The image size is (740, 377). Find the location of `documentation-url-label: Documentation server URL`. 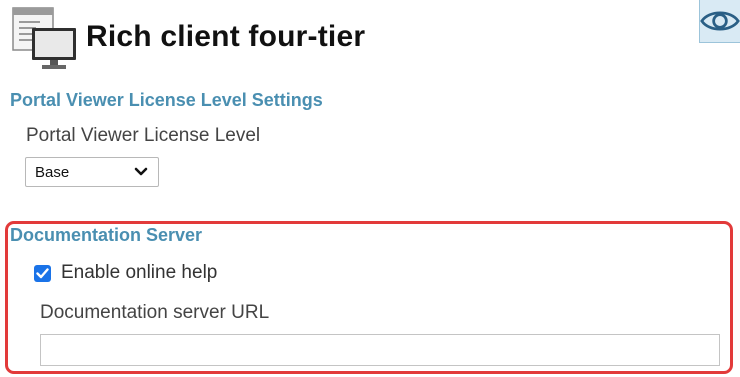

documentation-url-label: Documentation server URL is located at coordinates (155, 312).